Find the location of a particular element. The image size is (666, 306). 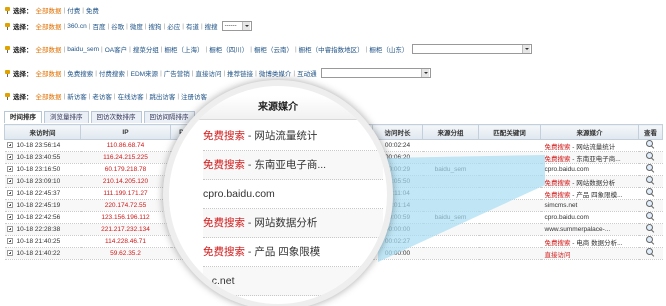

filter-option: 橱柜（四川） is located at coordinates (228, 49).